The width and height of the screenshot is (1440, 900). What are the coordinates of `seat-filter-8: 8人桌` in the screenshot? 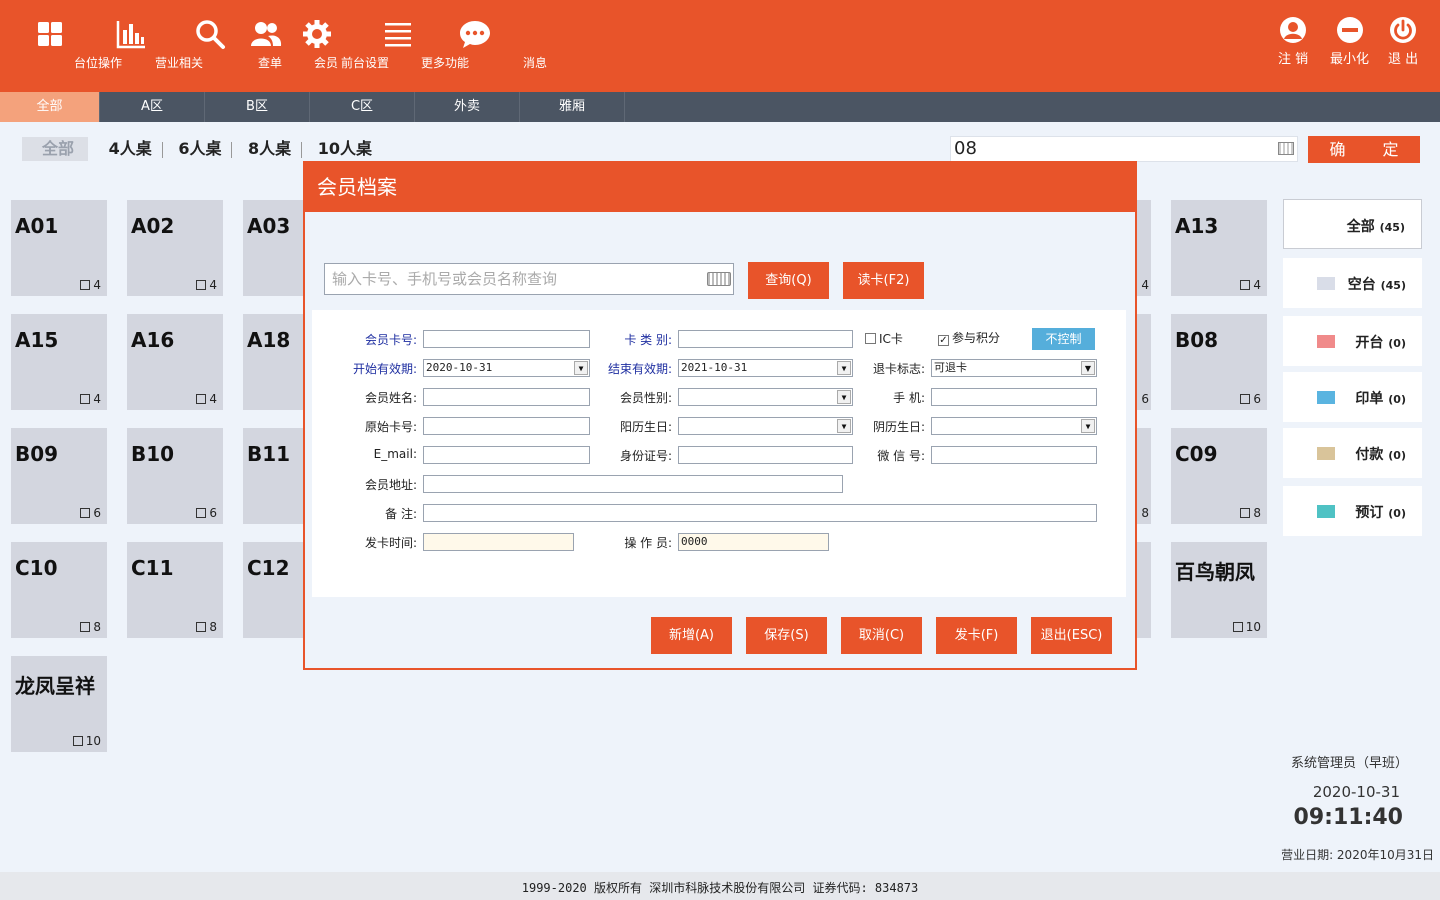 It's located at (269, 149).